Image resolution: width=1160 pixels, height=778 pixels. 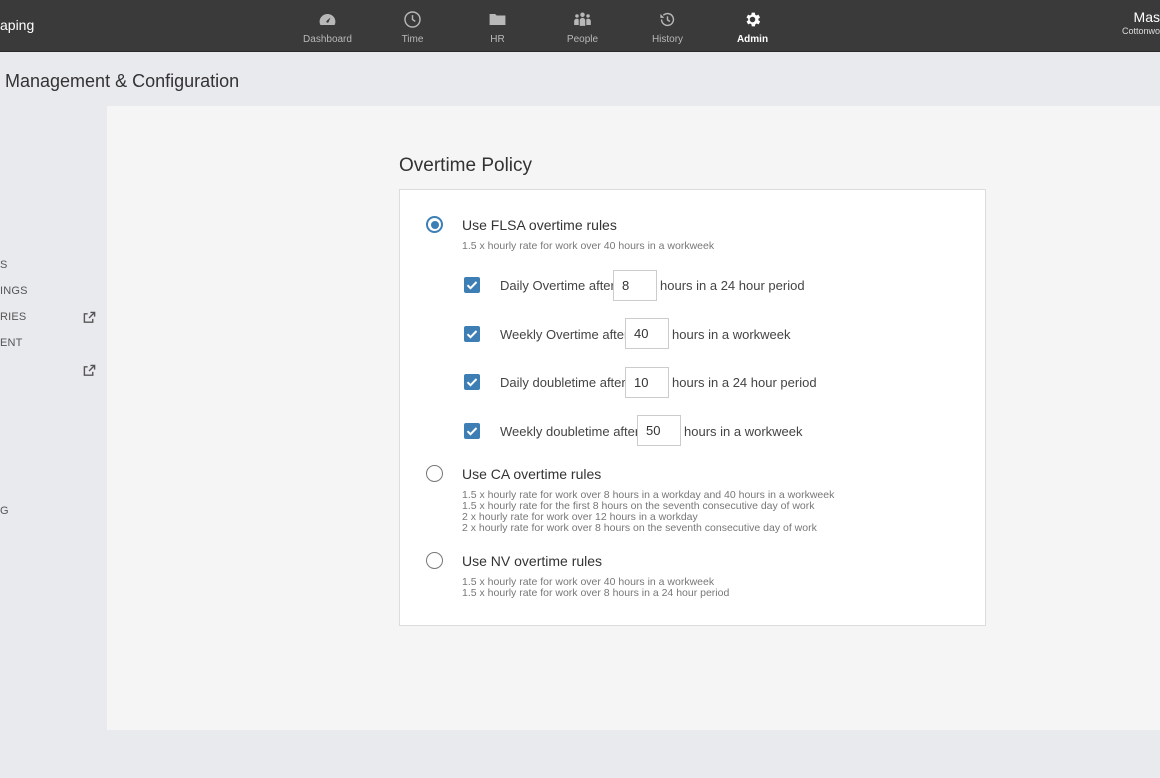 I want to click on nav-history: History, so click(x=667, y=26).